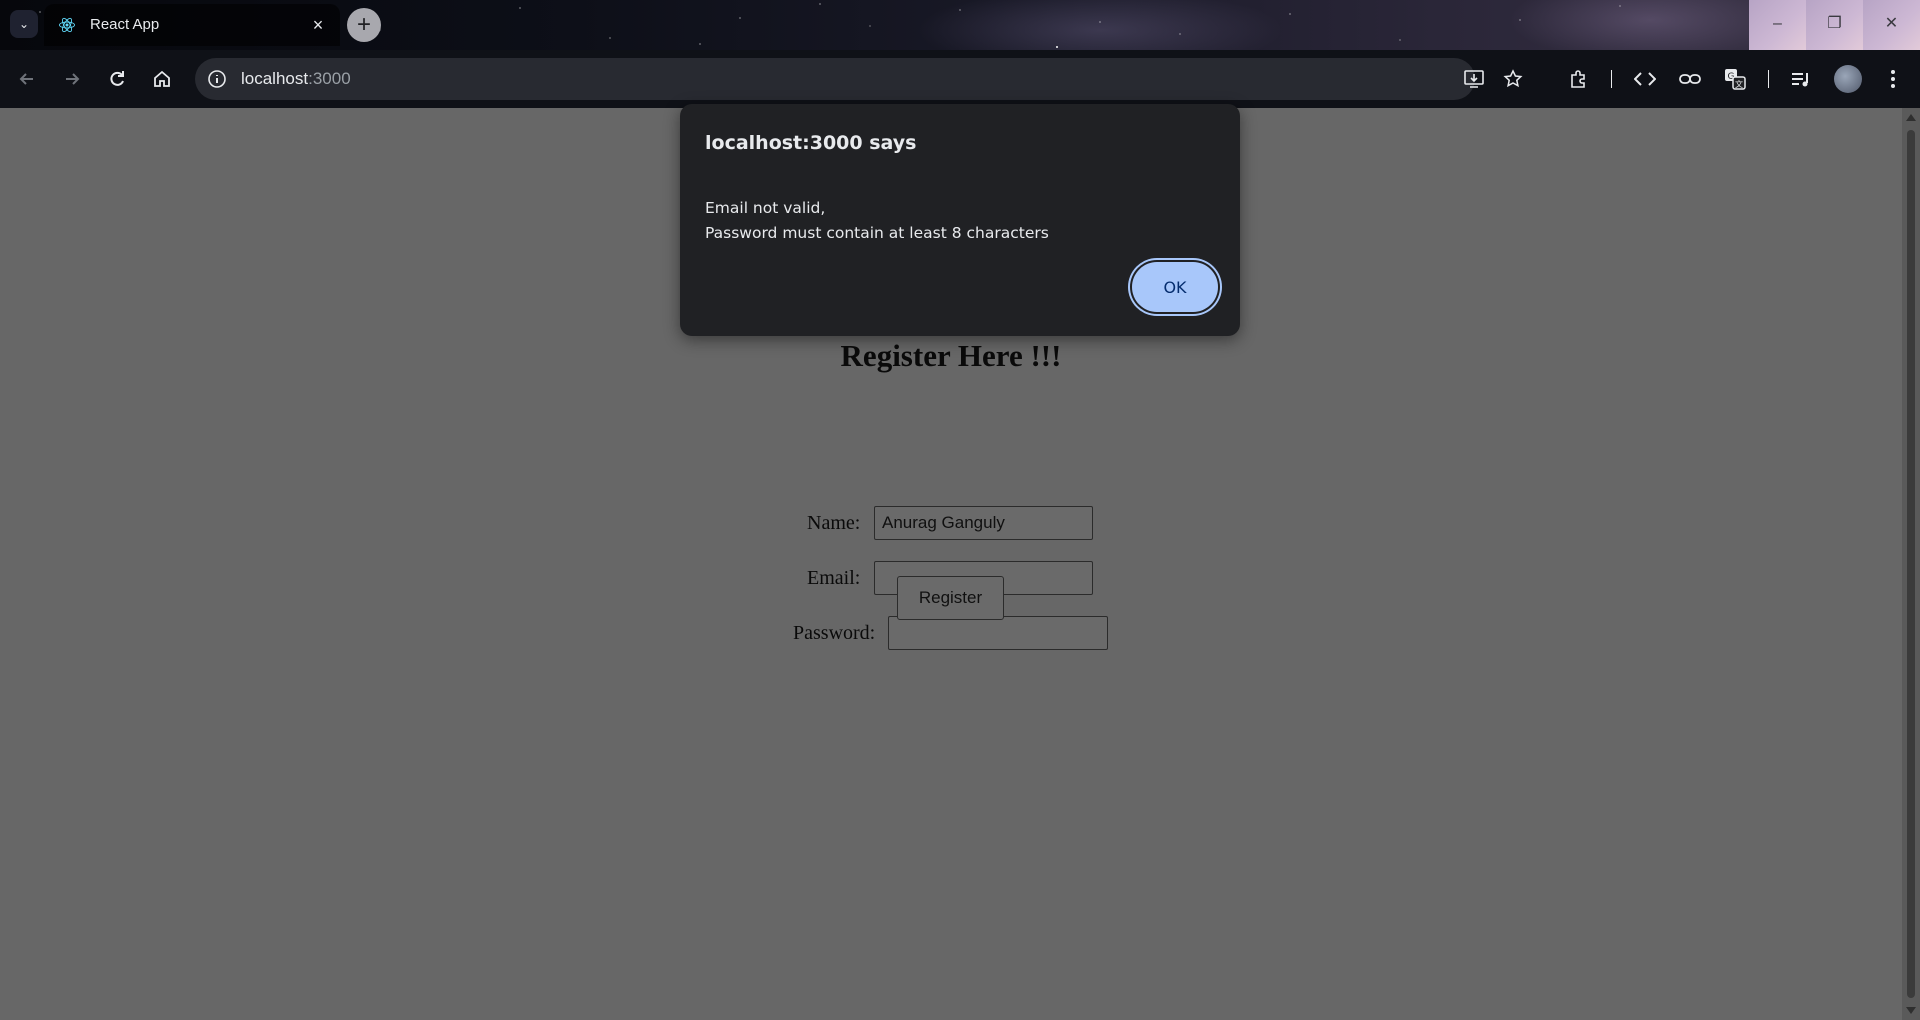 The height and width of the screenshot is (1020, 1920). I want to click on ok-button: OK, so click(1175, 287).